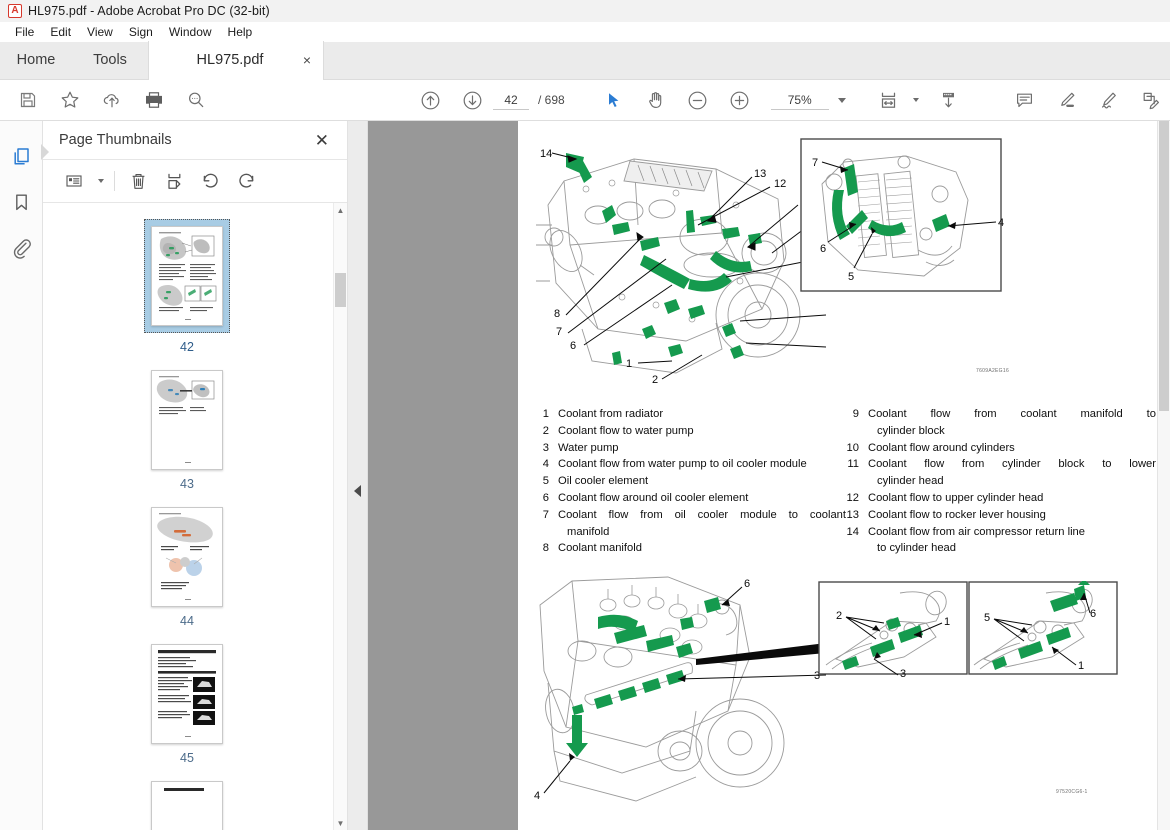  Describe the element at coordinates (340, 210) in the screenshot. I see `scroll-up-arrow-icon: ▲` at that location.